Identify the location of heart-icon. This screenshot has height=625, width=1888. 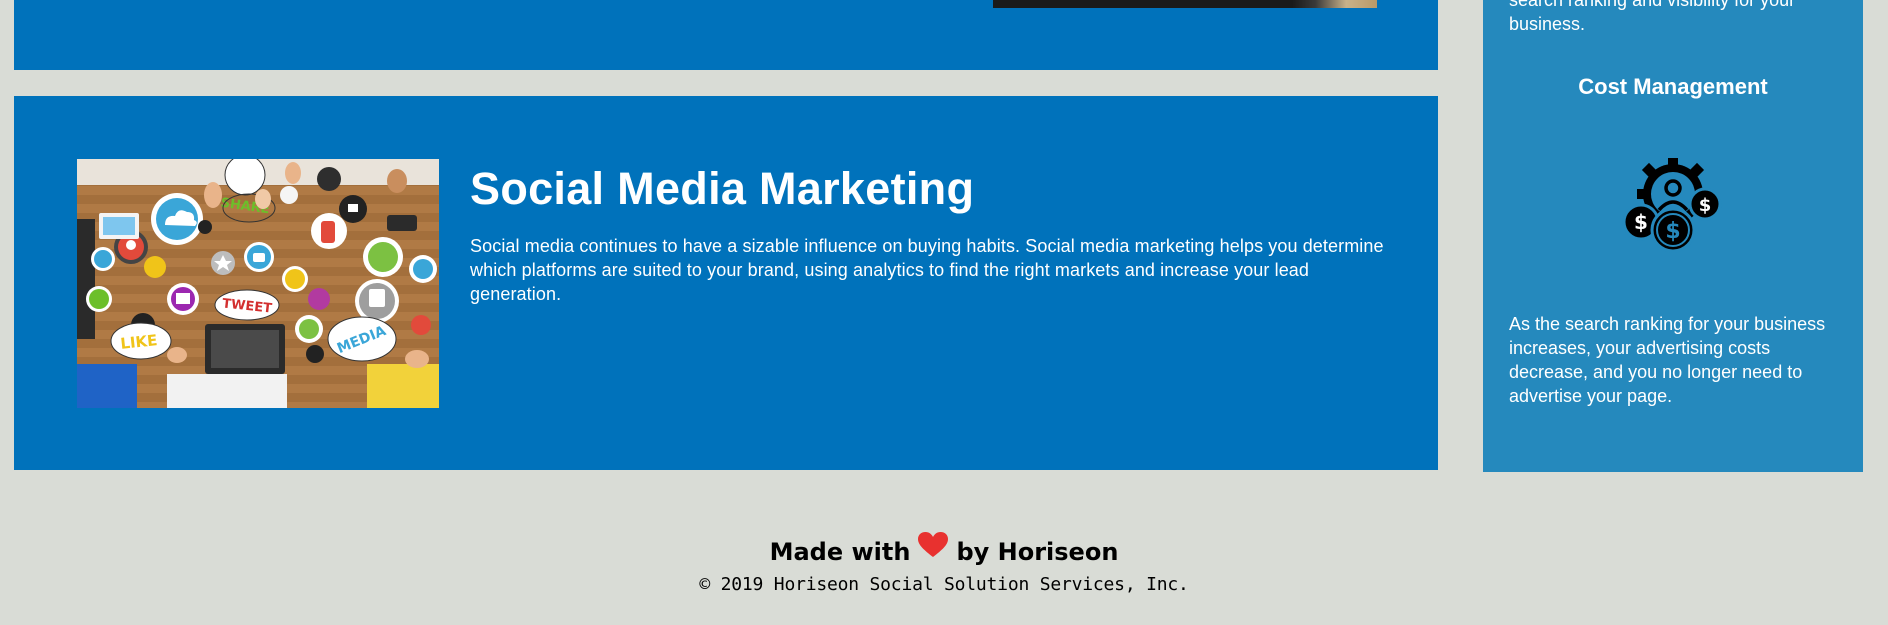
(933, 550).